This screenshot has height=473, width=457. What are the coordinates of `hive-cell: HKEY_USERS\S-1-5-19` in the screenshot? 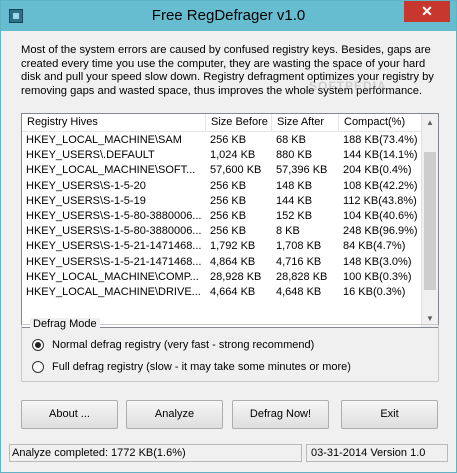 It's located at (86, 200).